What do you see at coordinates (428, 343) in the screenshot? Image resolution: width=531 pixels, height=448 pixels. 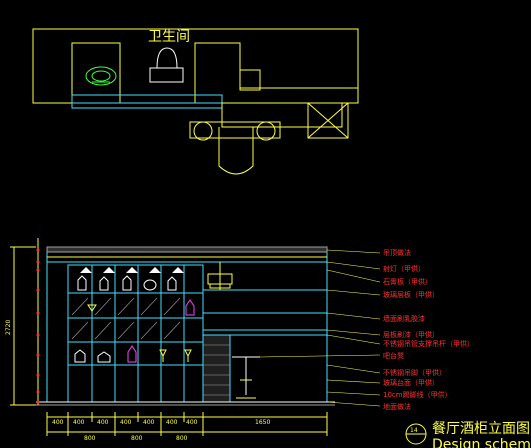 I see `annotation-label: 不锈钢吊管支撑吊杆（甲供）` at bounding box center [428, 343].